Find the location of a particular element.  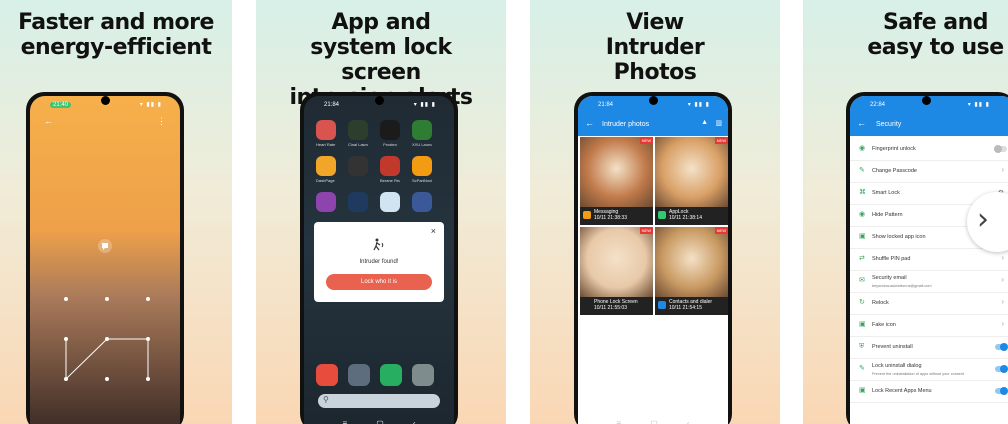

settings-row: ⛨ Prevent uninstall is located at coordinates (929, 347).